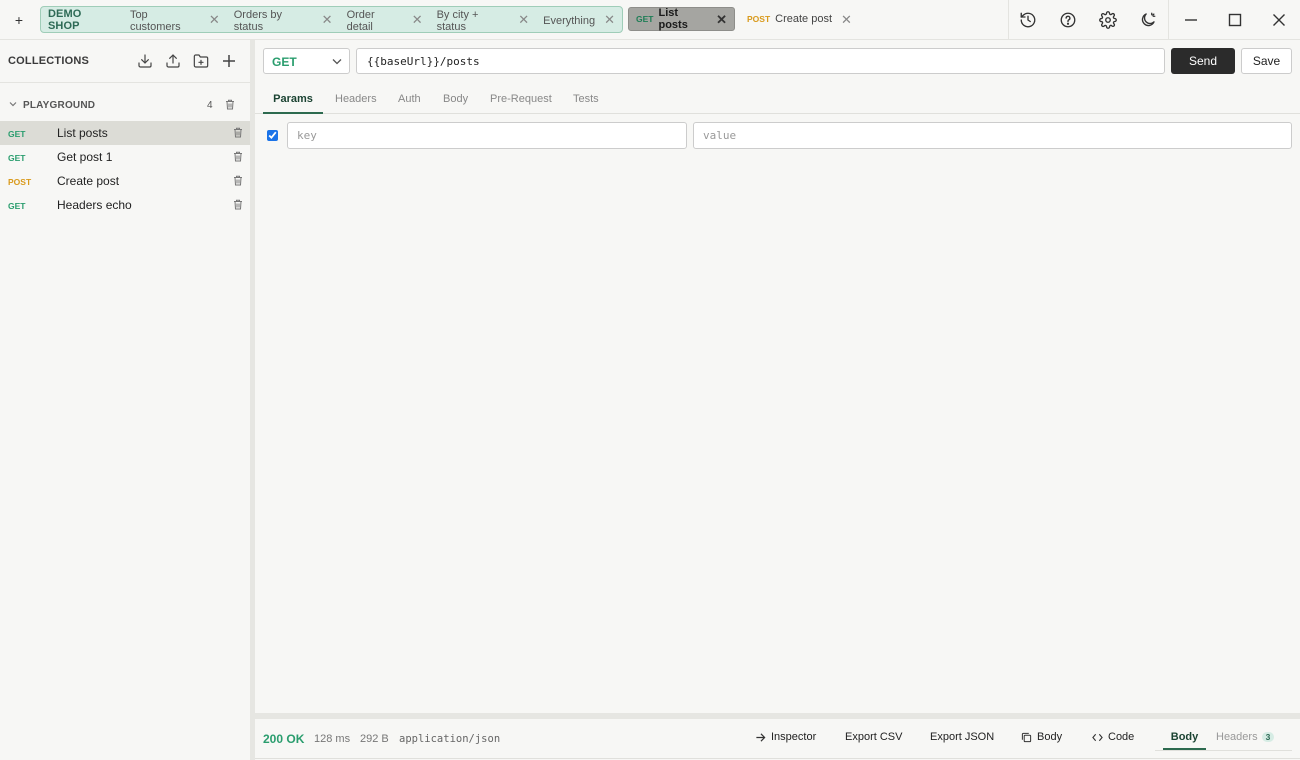  Describe the element at coordinates (799, 19) in the screenshot. I see `tab-create-post: POST Create post ✕` at that location.